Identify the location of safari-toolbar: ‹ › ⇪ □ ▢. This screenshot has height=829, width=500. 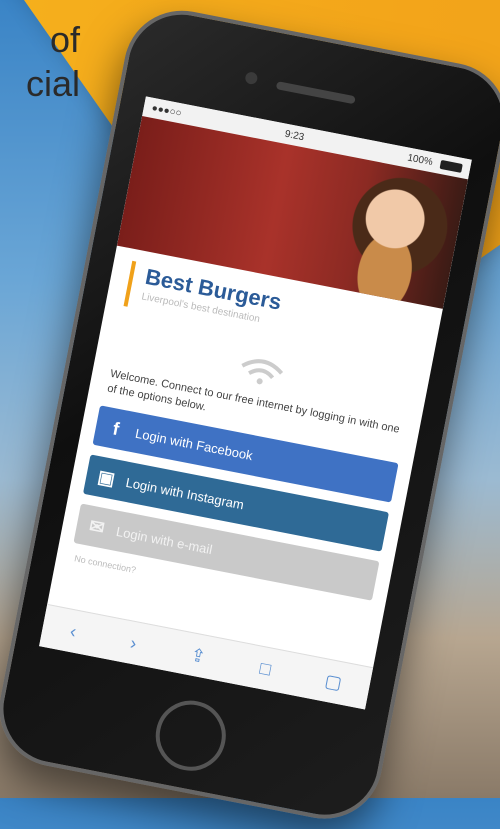
(206, 656).